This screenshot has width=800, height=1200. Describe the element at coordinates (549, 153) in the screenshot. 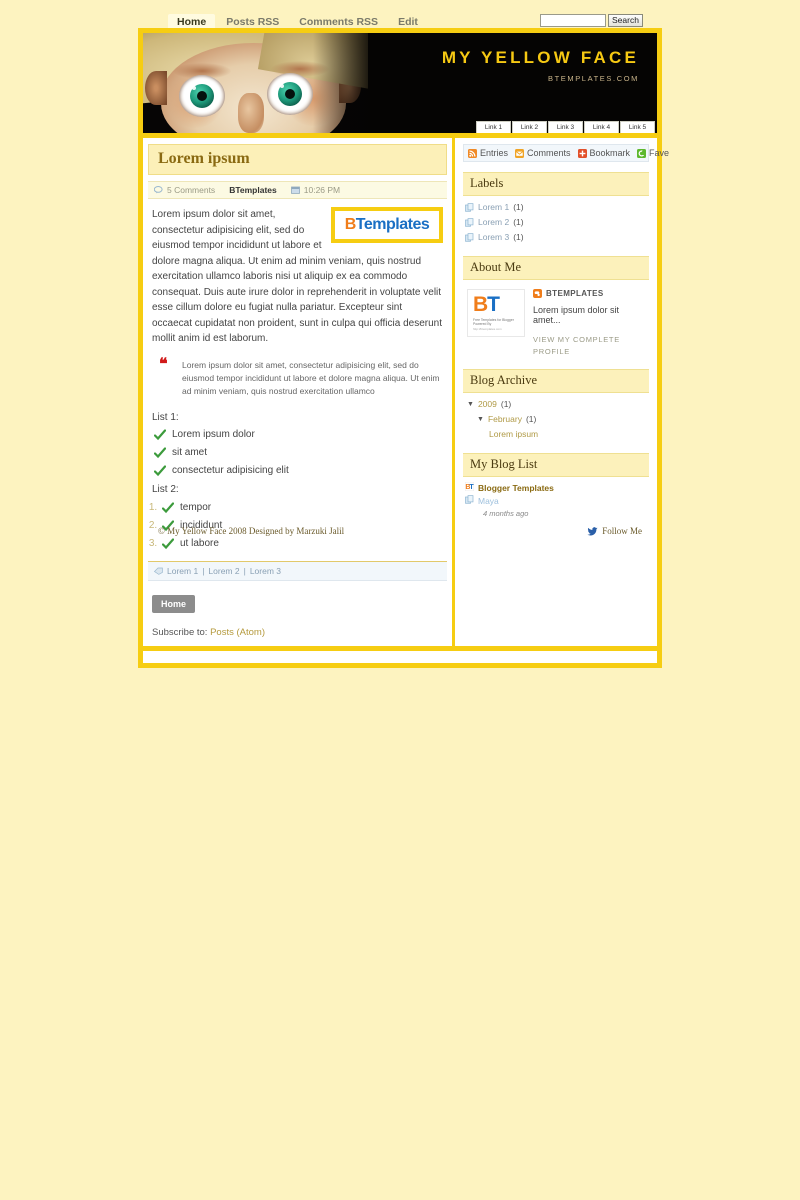

I see `feed-comments-link: Comments` at that location.